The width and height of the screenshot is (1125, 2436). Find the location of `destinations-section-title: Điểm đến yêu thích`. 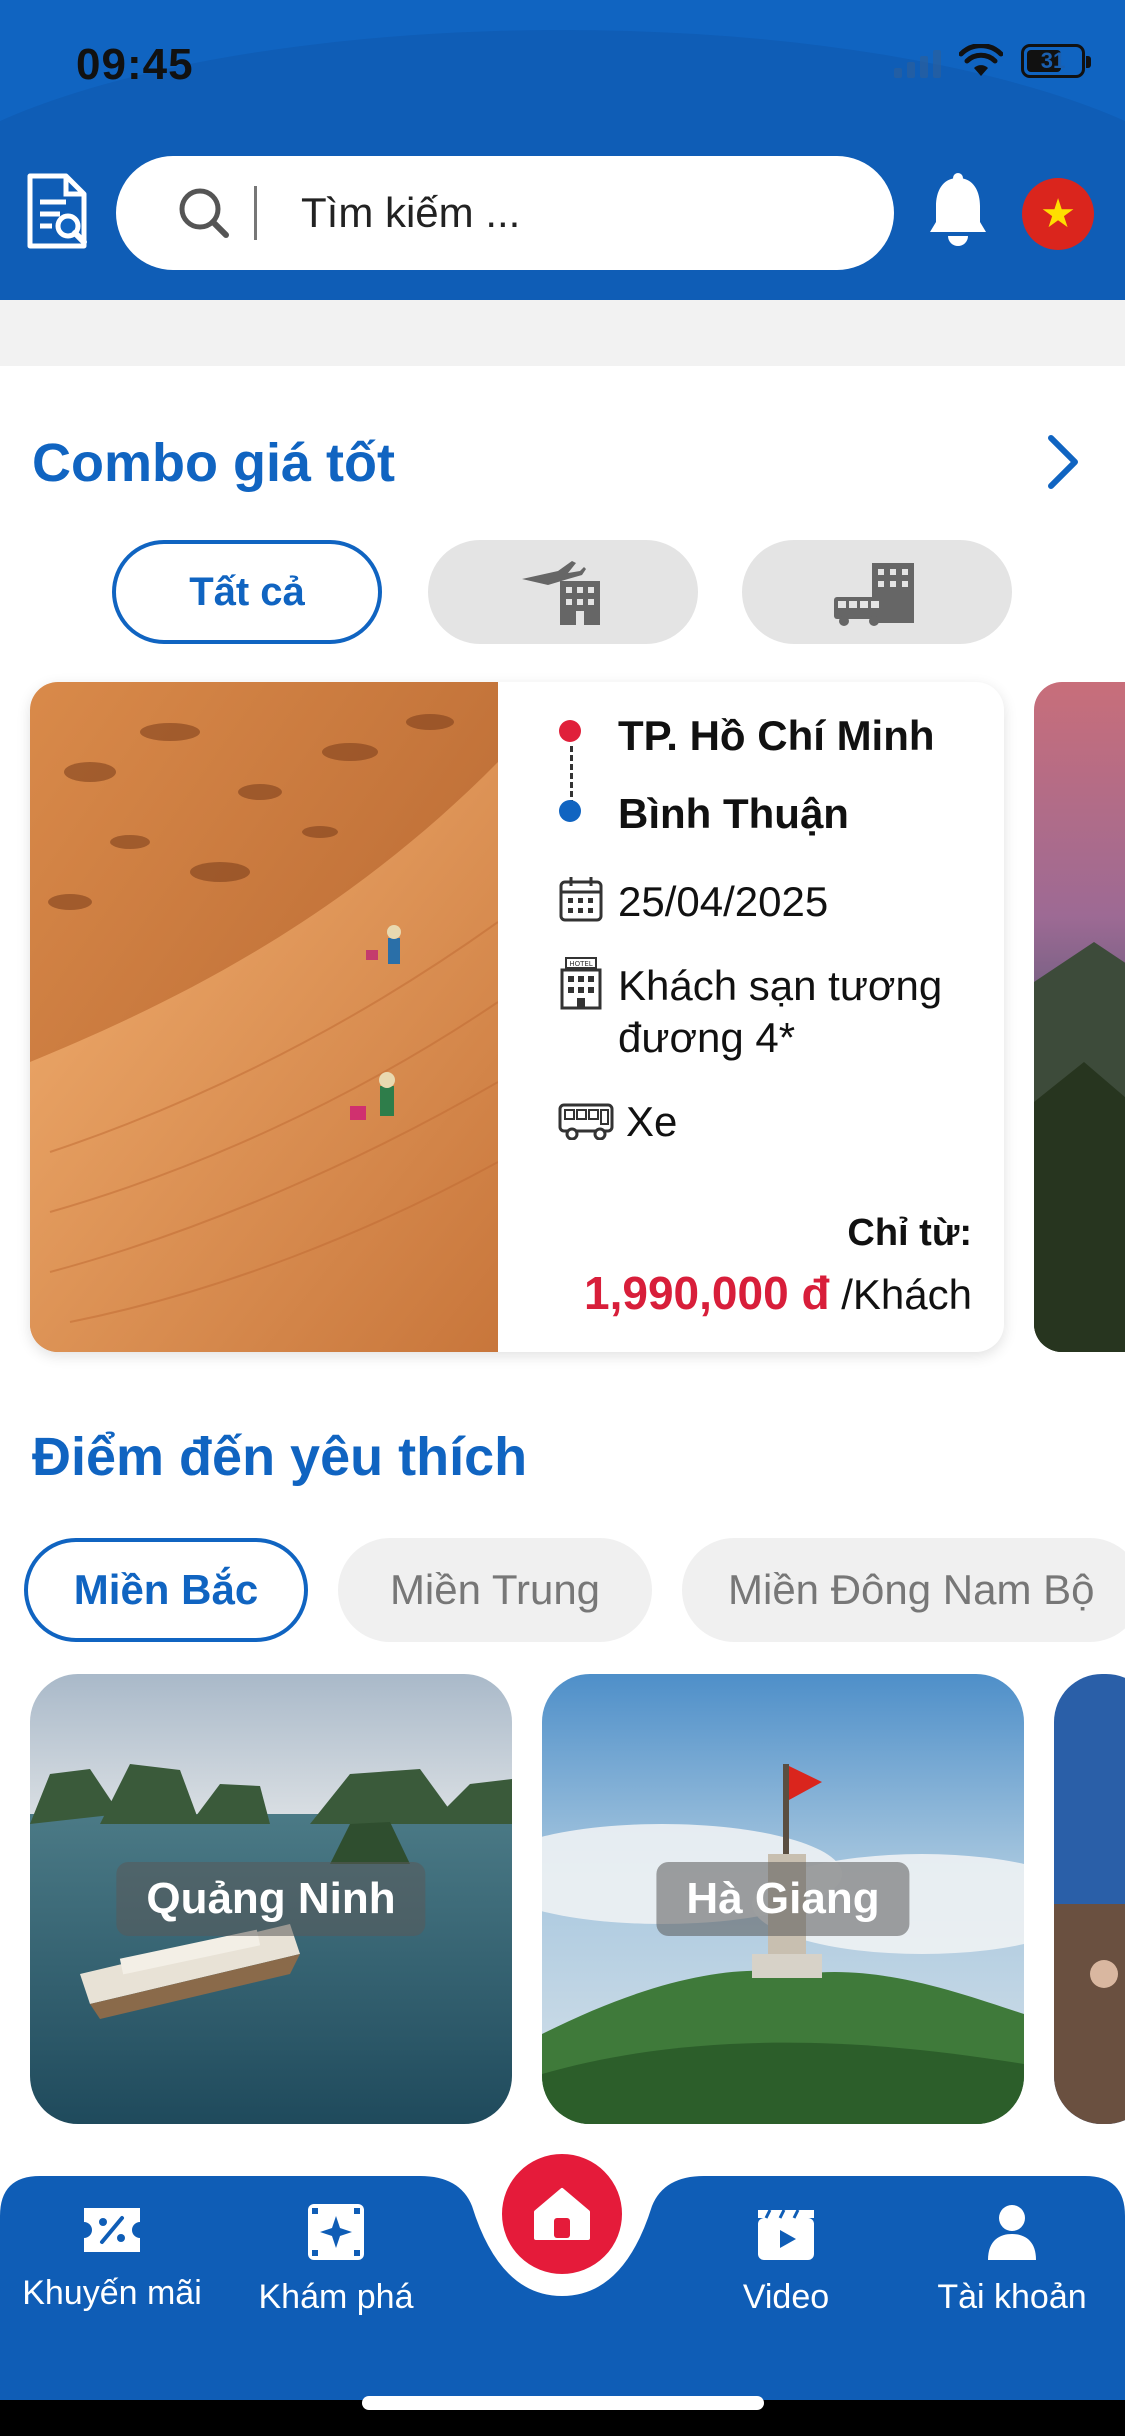

destinations-section-title: Điểm đến yêu thích is located at coordinates (280, 1457).